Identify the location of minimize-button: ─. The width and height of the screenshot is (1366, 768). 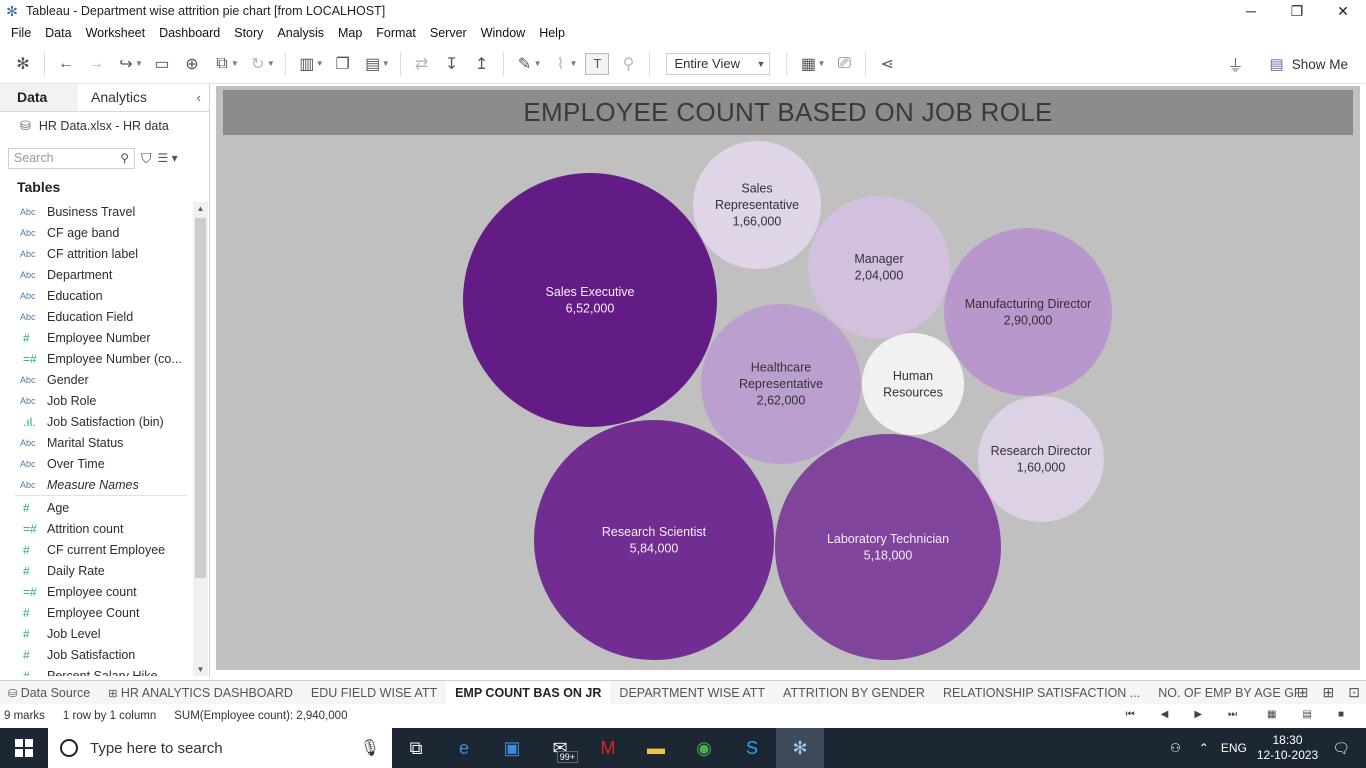
(1251, 11).